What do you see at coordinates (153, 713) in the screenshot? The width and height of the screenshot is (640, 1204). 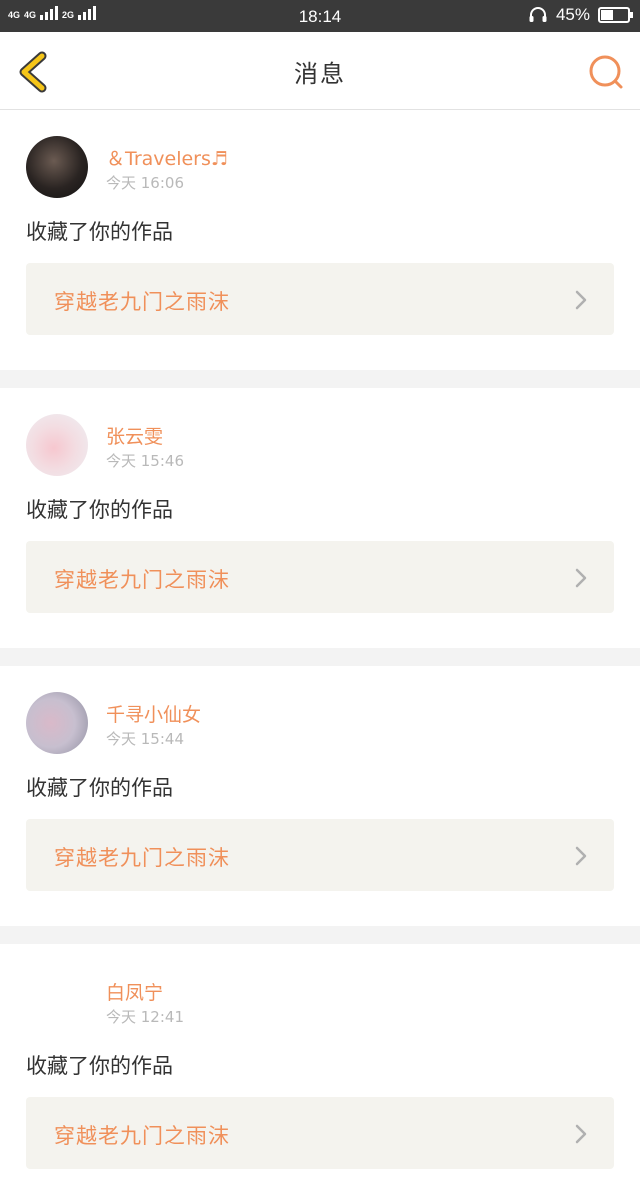 I see `username: 千寻小仙女` at bounding box center [153, 713].